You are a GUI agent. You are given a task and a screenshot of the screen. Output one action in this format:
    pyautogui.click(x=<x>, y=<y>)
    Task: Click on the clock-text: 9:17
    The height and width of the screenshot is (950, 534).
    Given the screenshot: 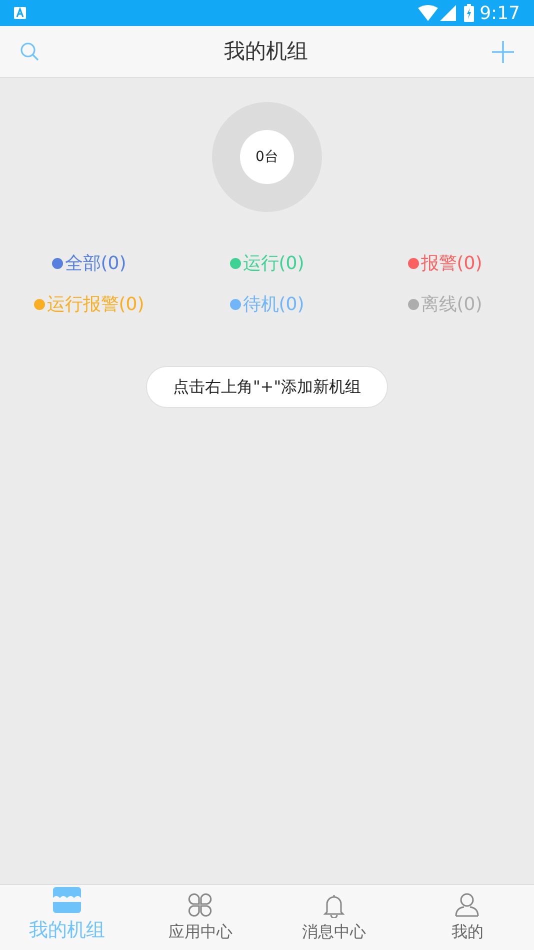 What is the action you would take?
    pyautogui.click(x=500, y=14)
    